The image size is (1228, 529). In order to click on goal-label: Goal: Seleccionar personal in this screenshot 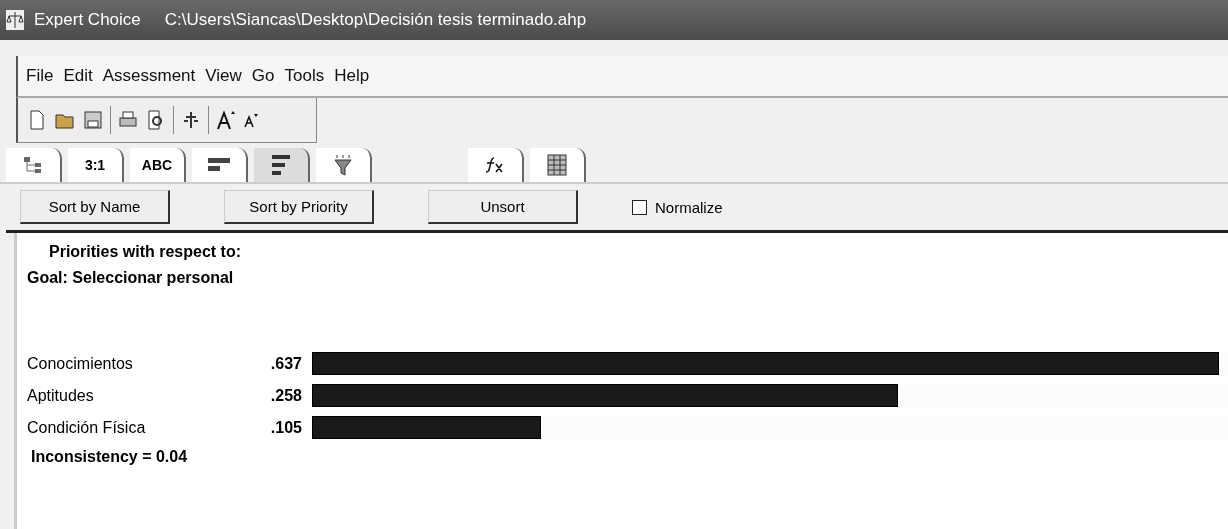, I will do `click(131, 278)`.